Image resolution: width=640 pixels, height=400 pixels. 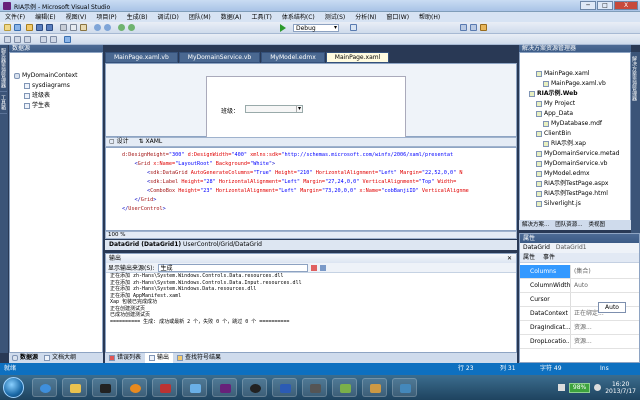 What do you see at coordinates (576, 84) in the screenshot?
I see `solution-item: MainPage.xaml.vb` at bounding box center [576, 84].